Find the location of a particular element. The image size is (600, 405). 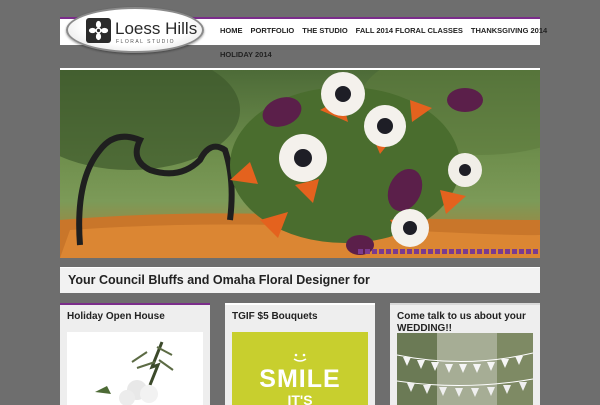

nav-item-fall-classes: FALL 2014 FLORAL CLASSES is located at coordinates (409, 32).